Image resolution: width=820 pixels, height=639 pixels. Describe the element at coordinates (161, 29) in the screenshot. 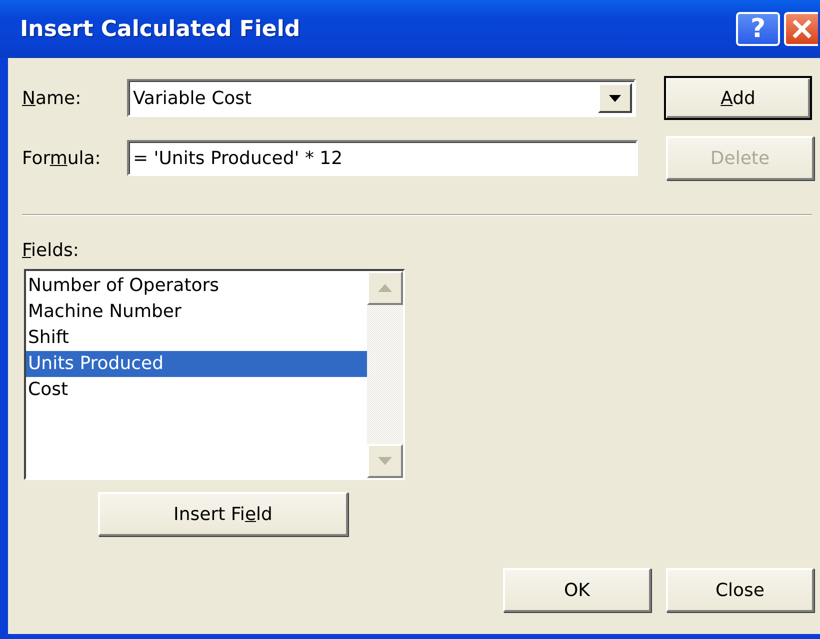

I see `window-title: Insert Calculated Field` at that location.